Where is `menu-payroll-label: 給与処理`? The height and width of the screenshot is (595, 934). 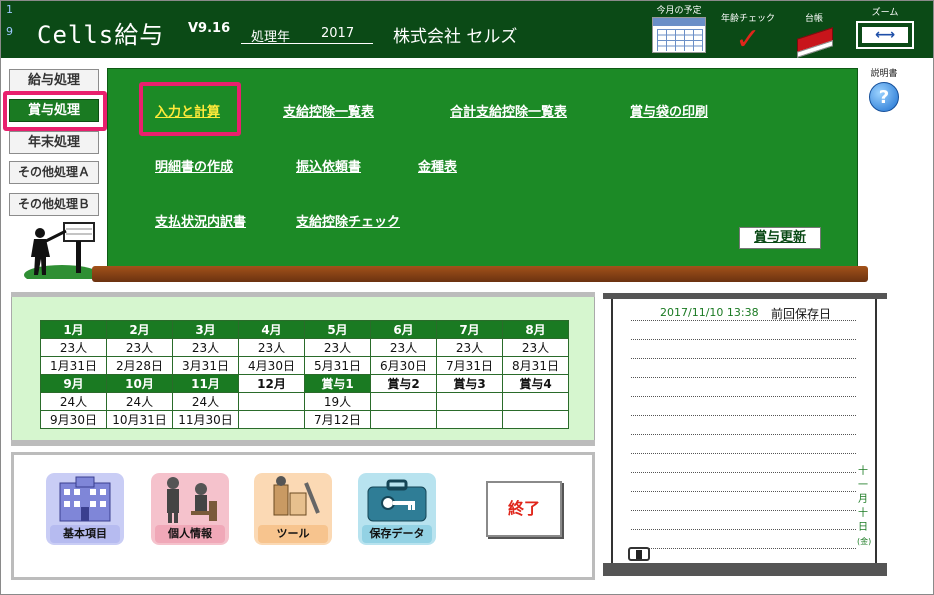
menu-payroll-label: 給与処理 is located at coordinates (53, 80).